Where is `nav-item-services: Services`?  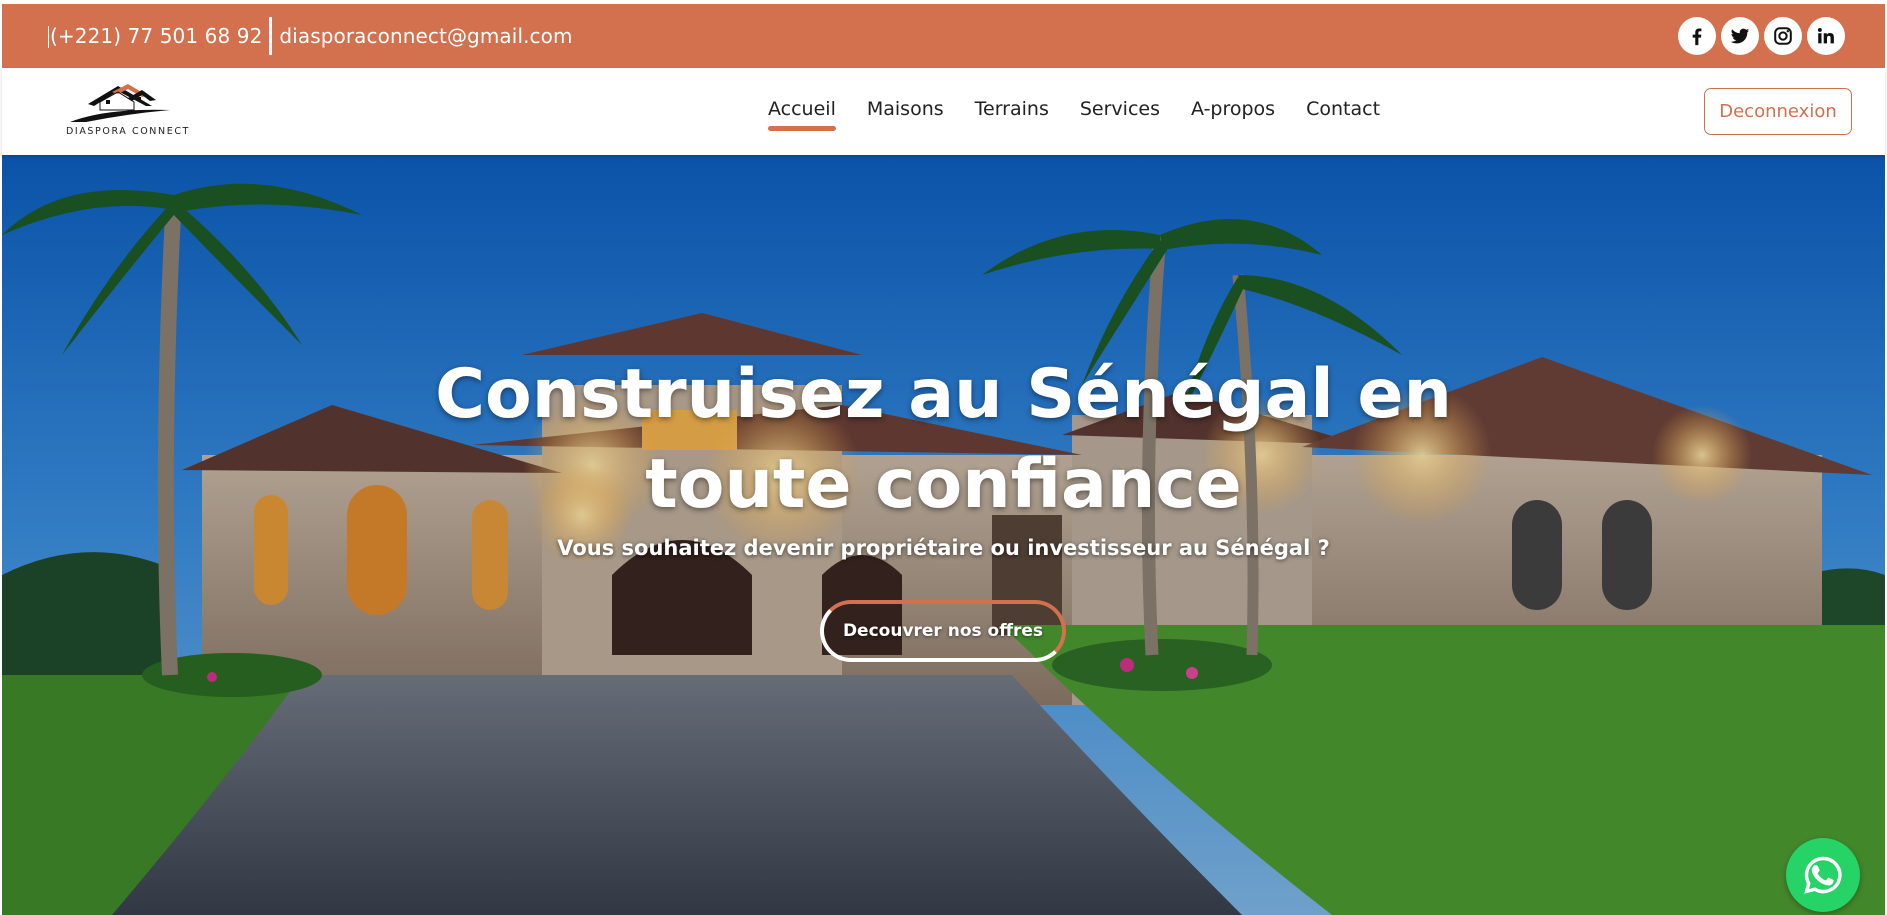 nav-item-services: Services is located at coordinates (1120, 112).